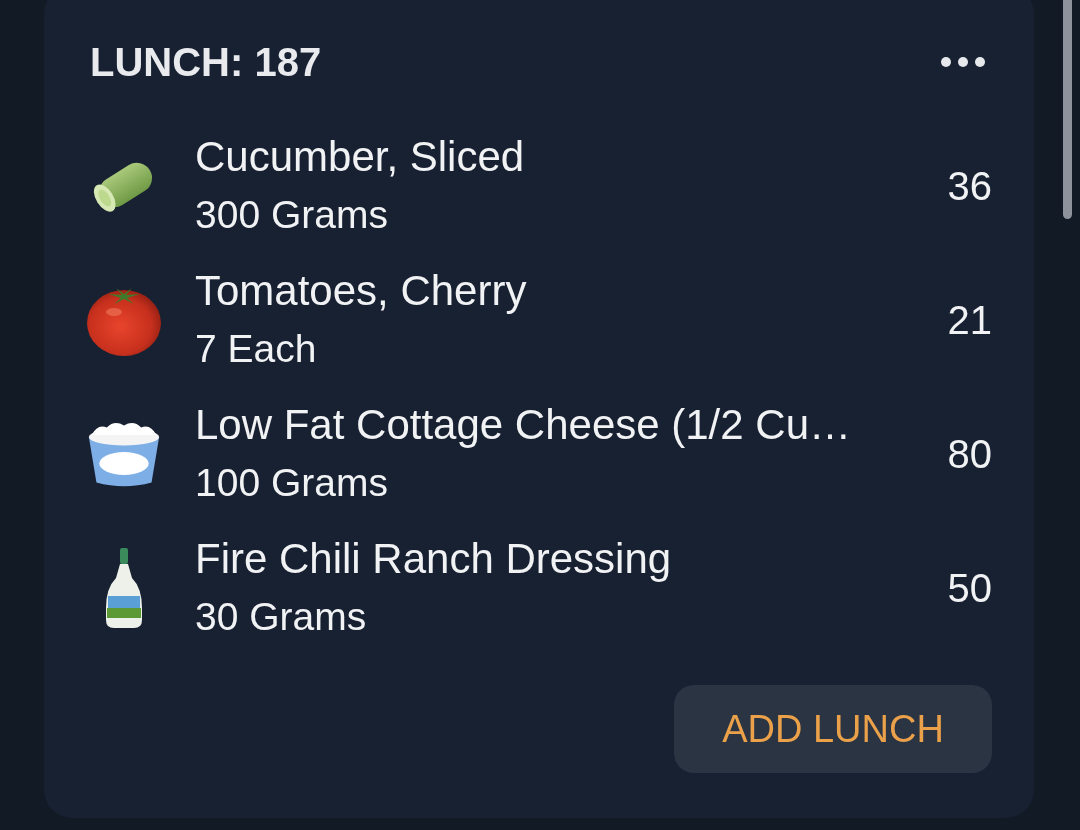 The height and width of the screenshot is (830, 1080). Describe the element at coordinates (206, 62) in the screenshot. I see `meal-title: LUNCH: 187` at that location.